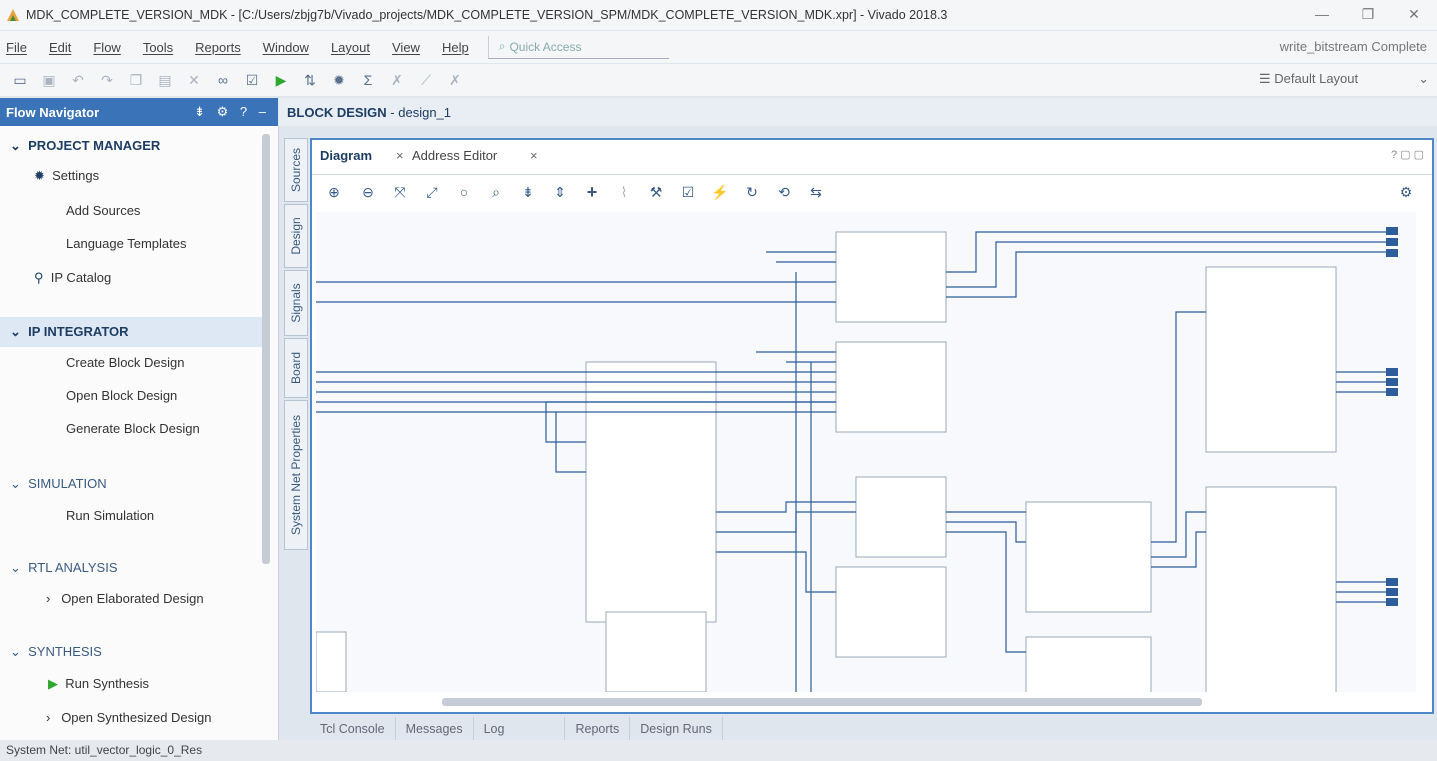 This screenshot has width=1437, height=761. What do you see at coordinates (133, 428) in the screenshot?
I see `fn-item-generate-block-design: Generate Block Design` at bounding box center [133, 428].